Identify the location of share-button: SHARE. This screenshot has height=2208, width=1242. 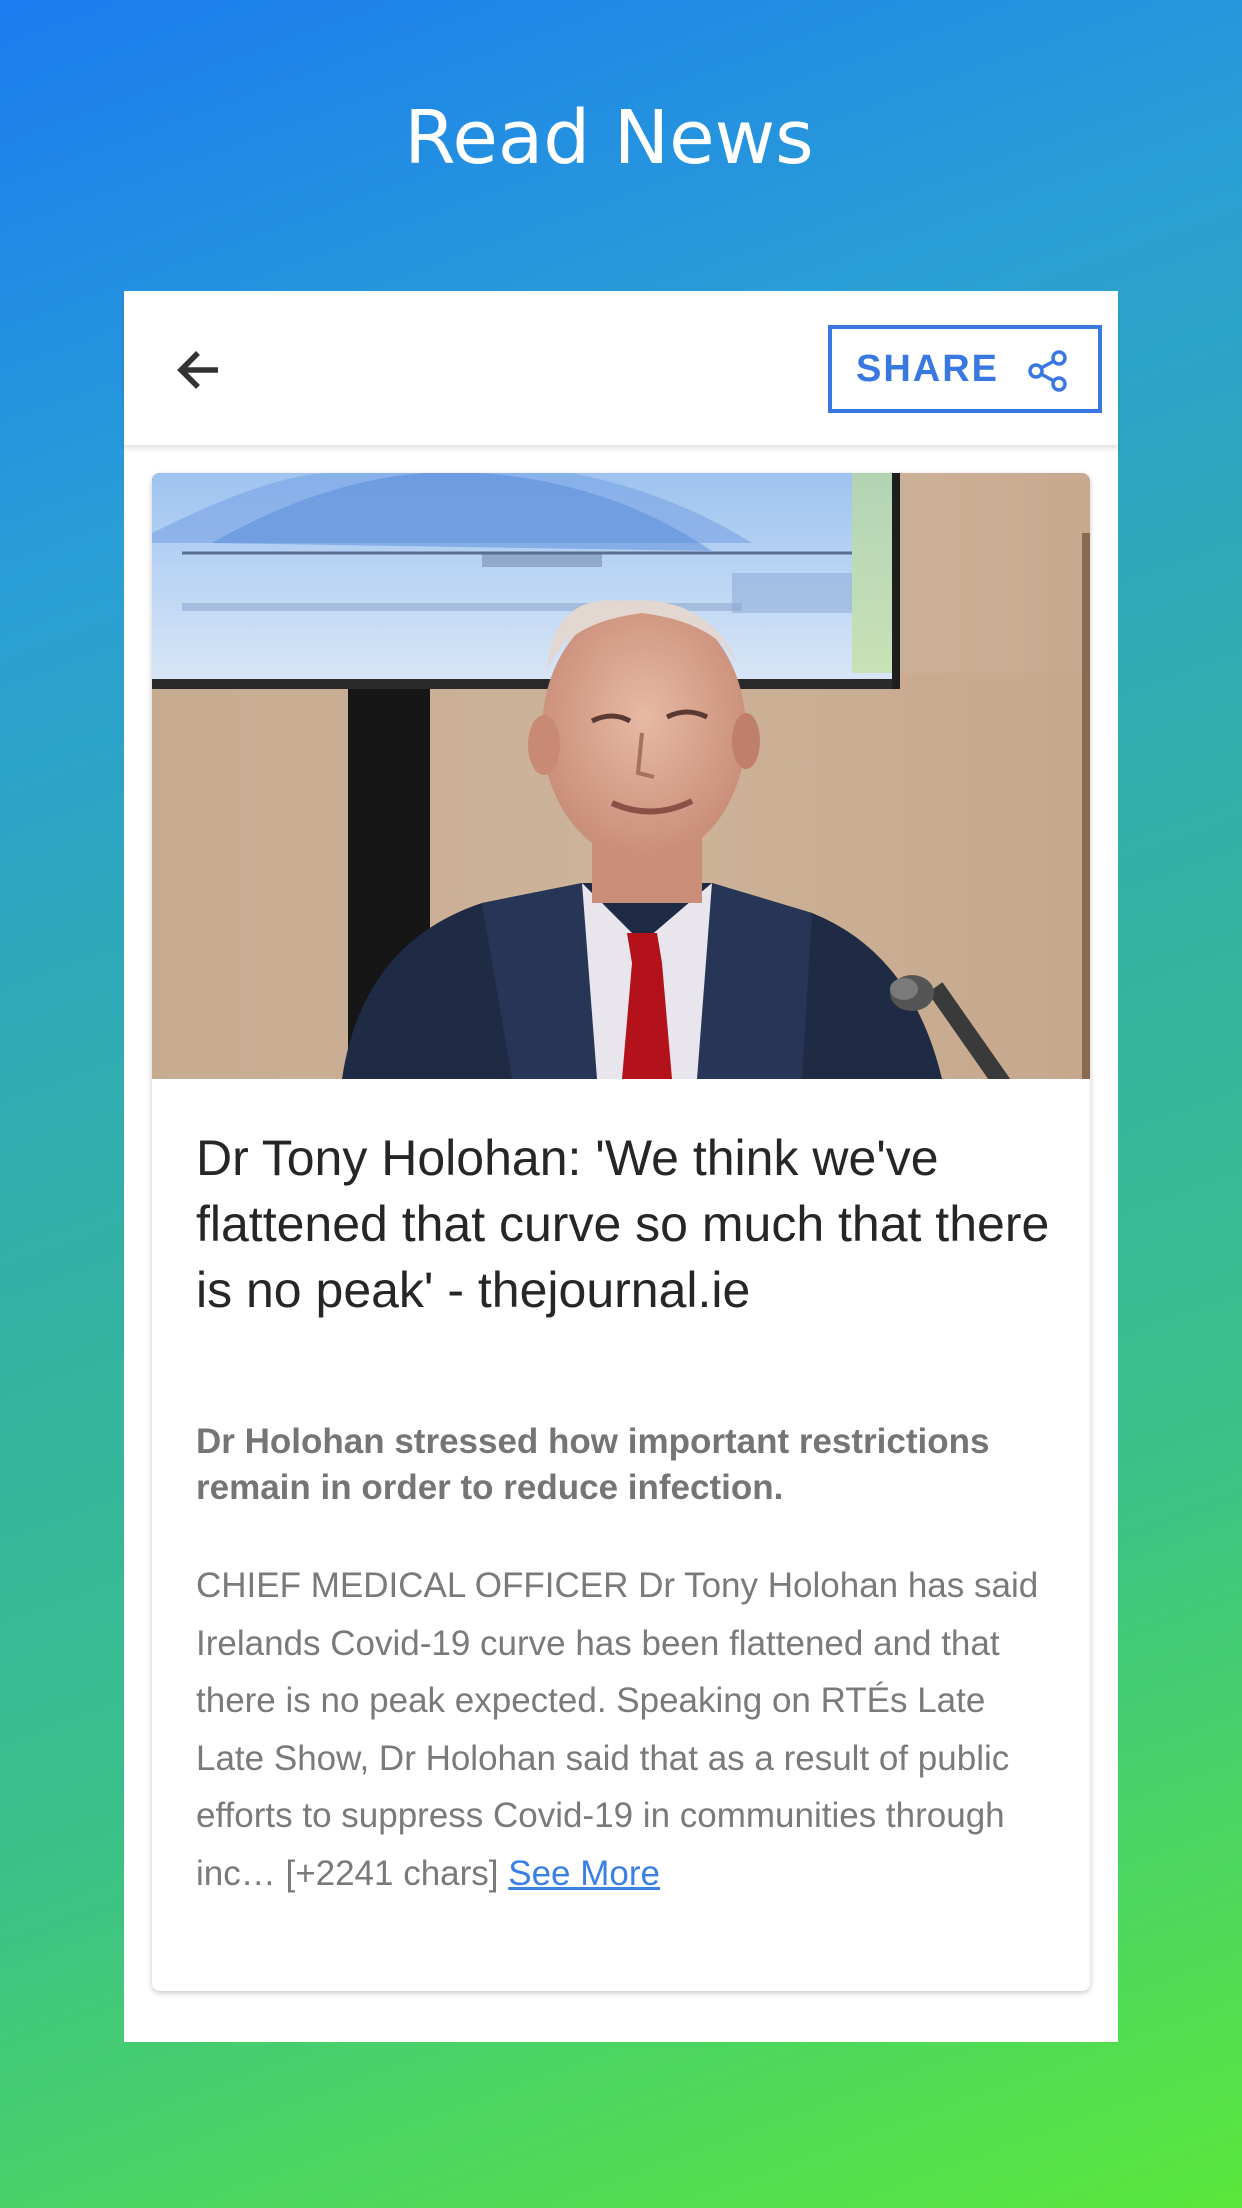
(965, 369).